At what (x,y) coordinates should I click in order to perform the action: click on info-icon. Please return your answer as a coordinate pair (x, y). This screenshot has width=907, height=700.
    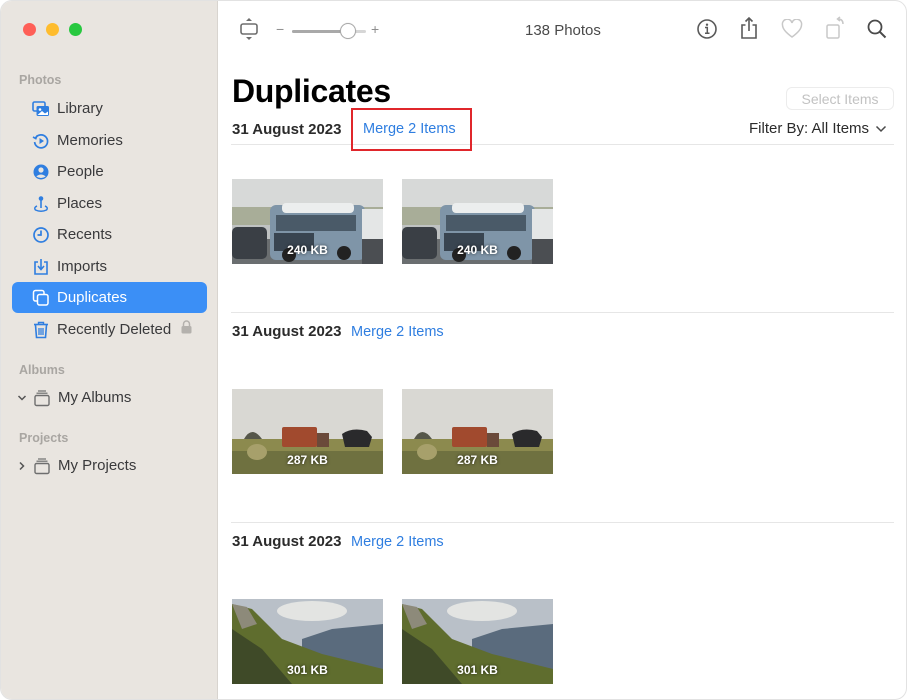
    Looking at the image, I should click on (707, 31).